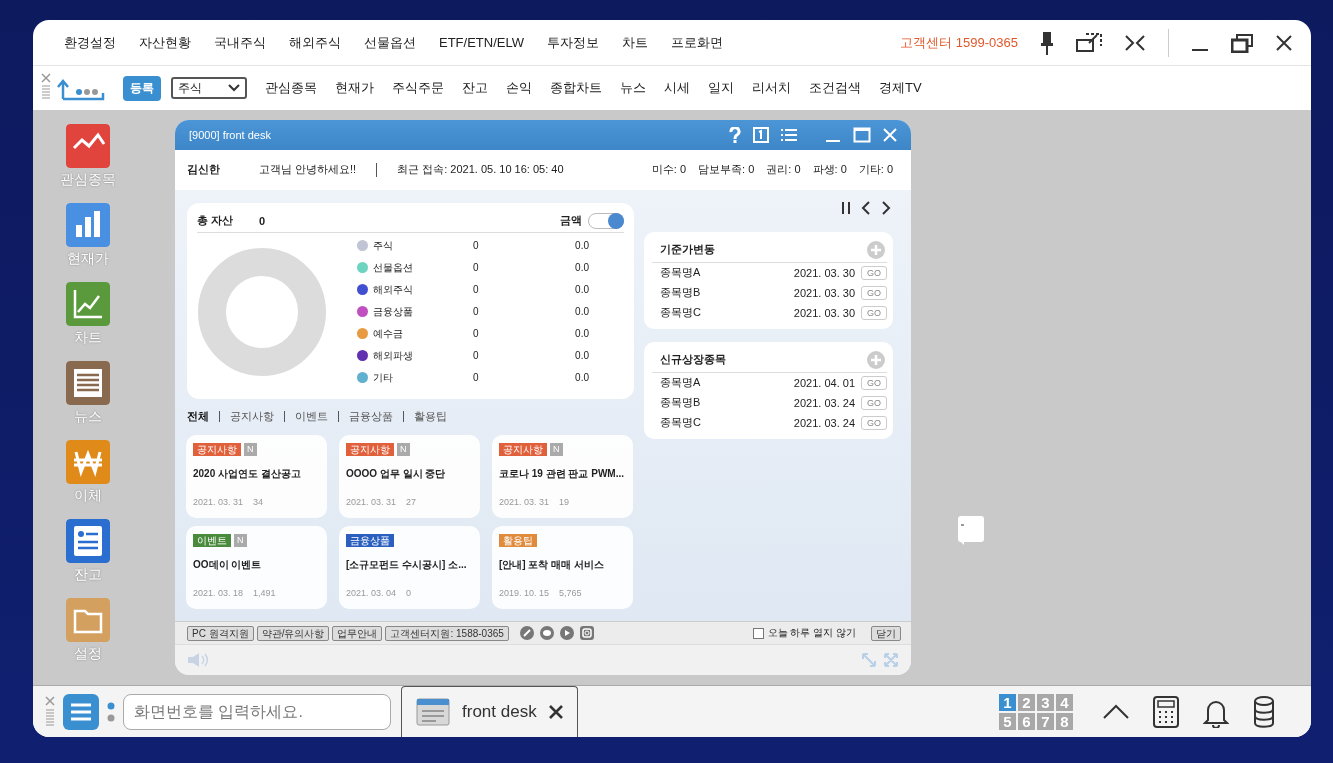  What do you see at coordinates (262, 220) in the screenshot?
I see `total-assets-value: 0` at bounding box center [262, 220].